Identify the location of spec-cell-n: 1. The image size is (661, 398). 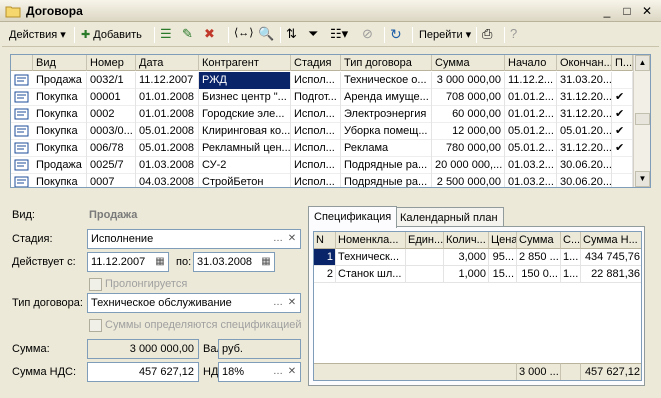
(325, 257).